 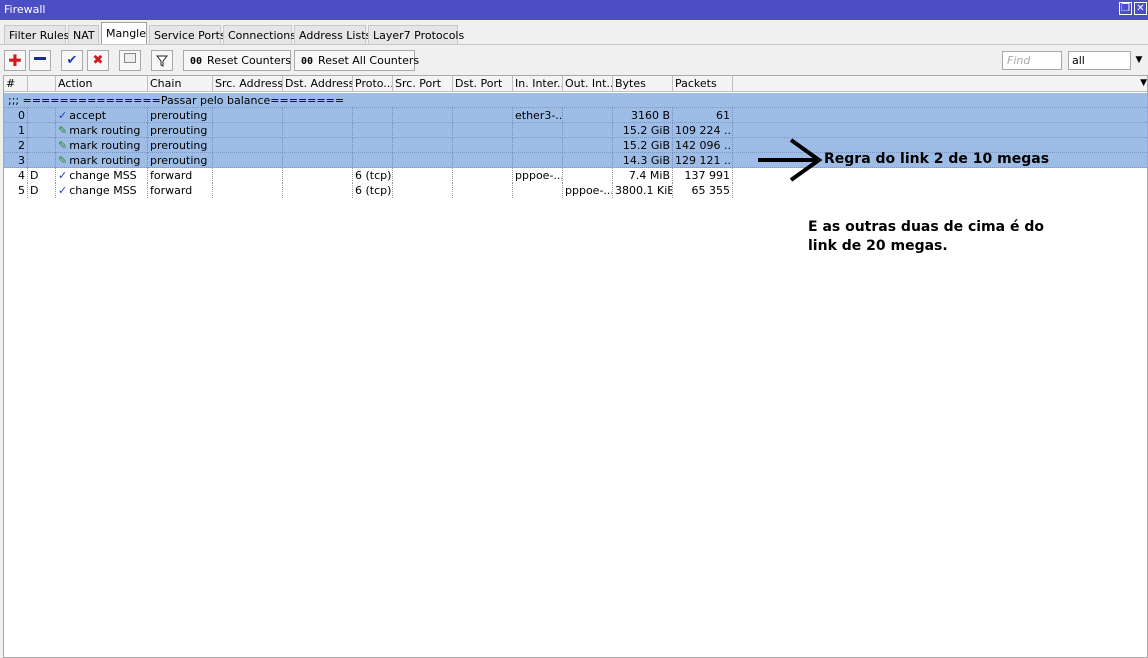 What do you see at coordinates (483, 84) in the screenshot?
I see `column-header-dst-port: Dst. Port` at bounding box center [483, 84].